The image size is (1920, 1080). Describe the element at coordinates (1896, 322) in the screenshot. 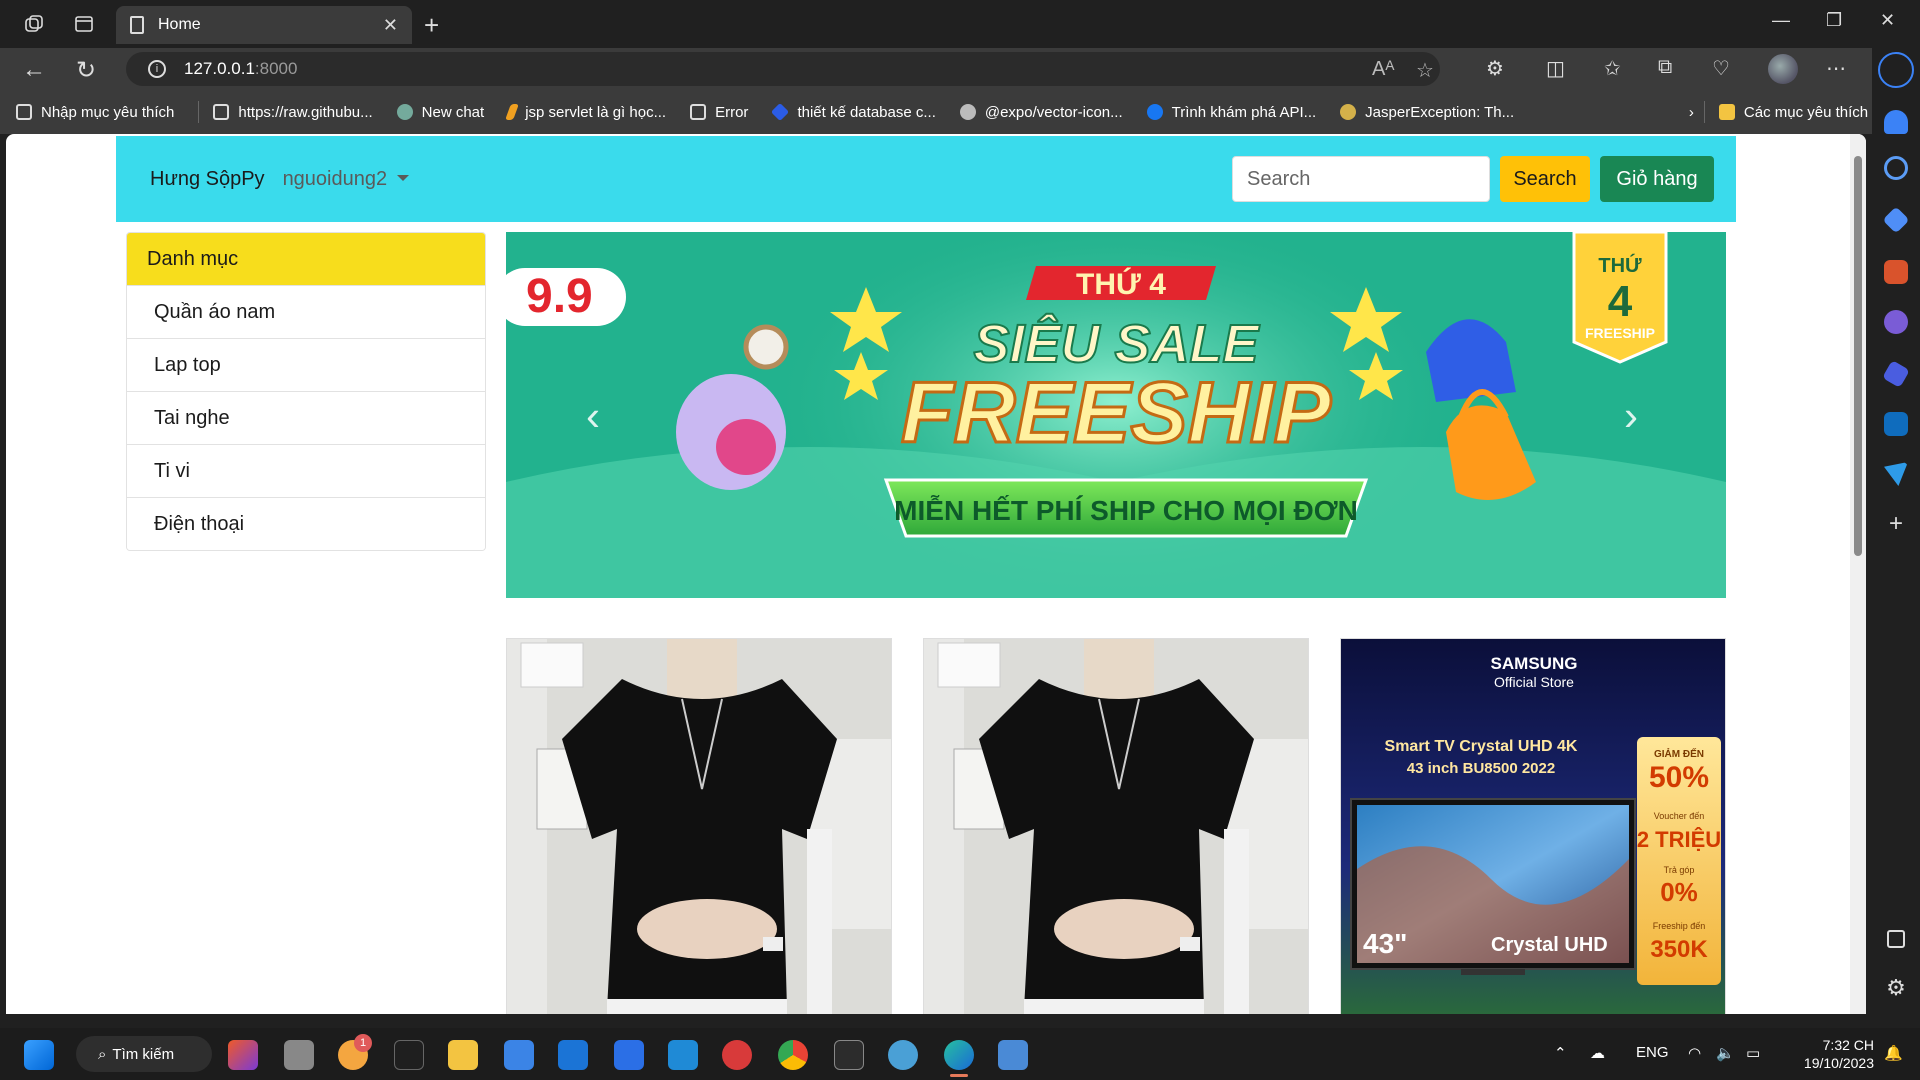

I see `games-icon` at that location.